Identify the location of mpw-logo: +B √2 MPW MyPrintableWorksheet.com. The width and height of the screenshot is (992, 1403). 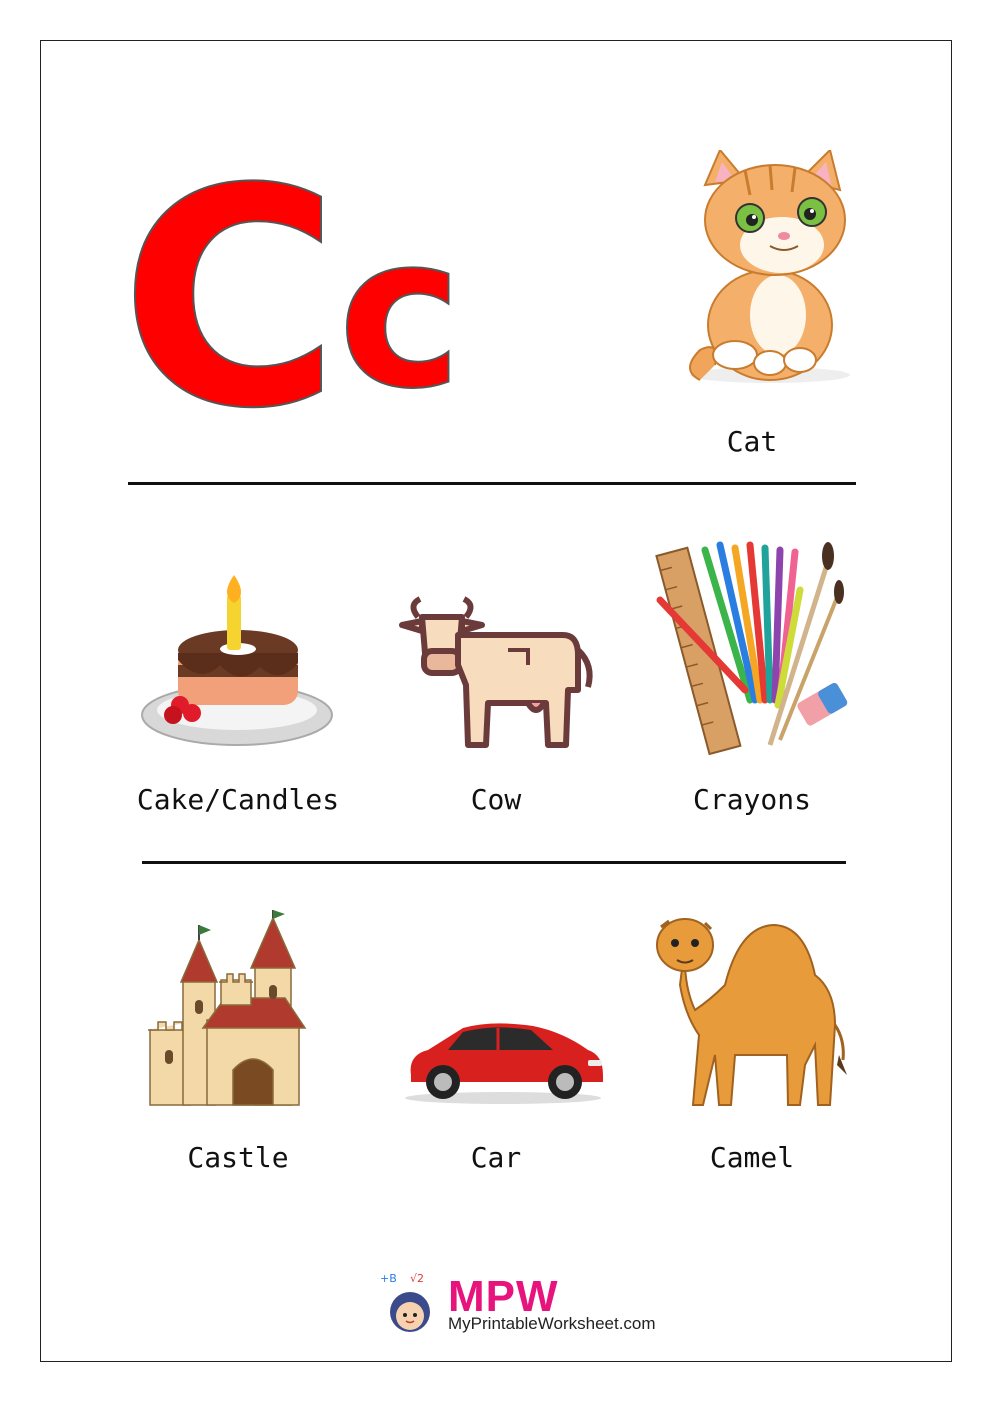
(528, 1305).